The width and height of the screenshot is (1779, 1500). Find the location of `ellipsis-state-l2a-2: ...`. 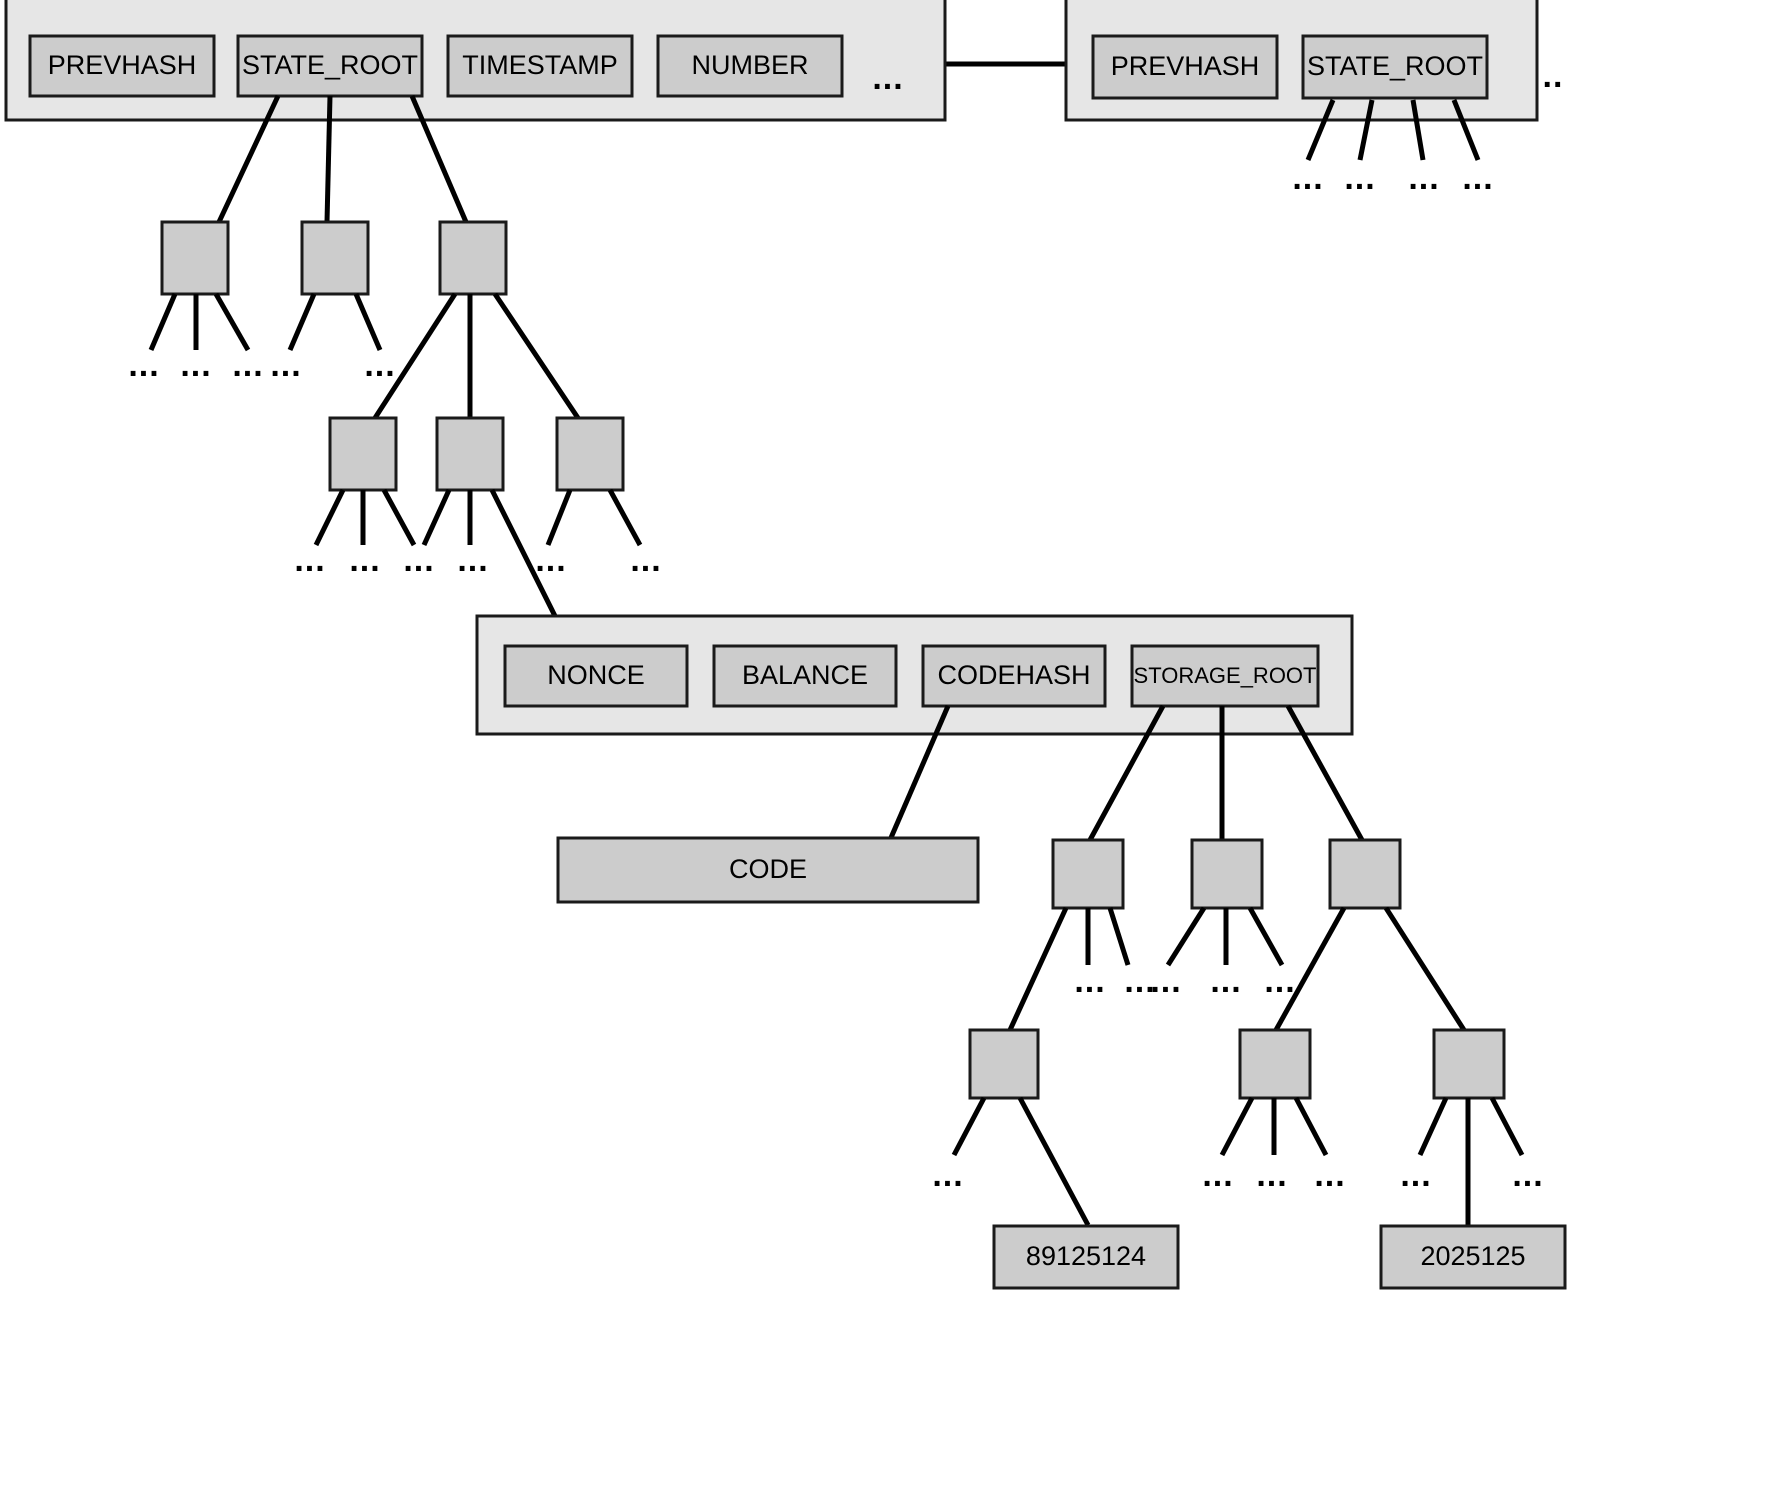

ellipsis-state-l2a-2: ... is located at coordinates (364, 560).